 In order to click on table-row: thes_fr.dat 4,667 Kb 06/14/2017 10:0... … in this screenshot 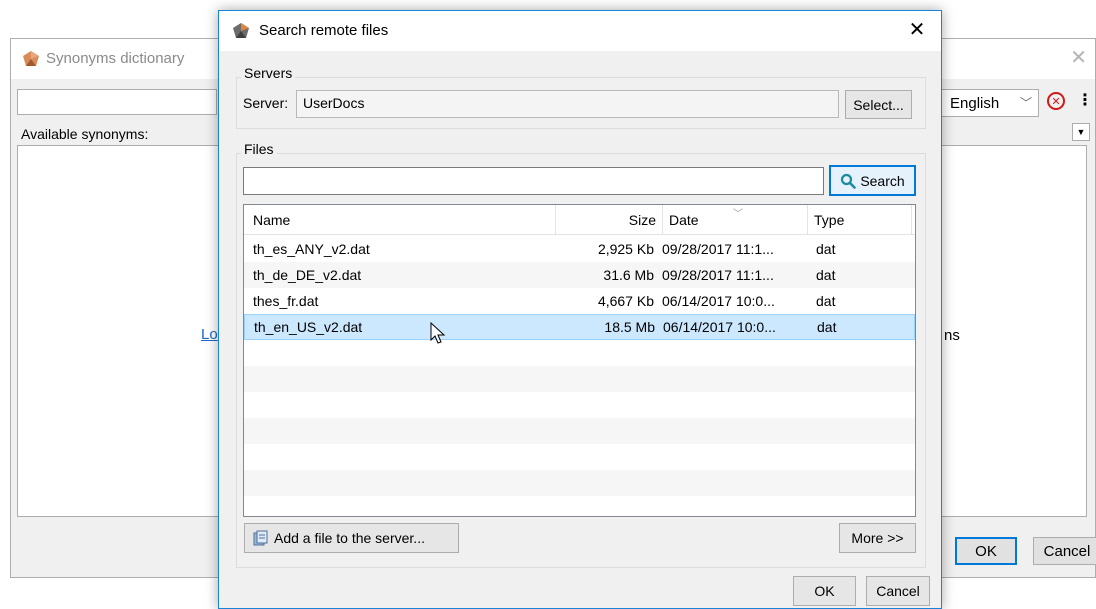, I will do `click(579, 301)`.